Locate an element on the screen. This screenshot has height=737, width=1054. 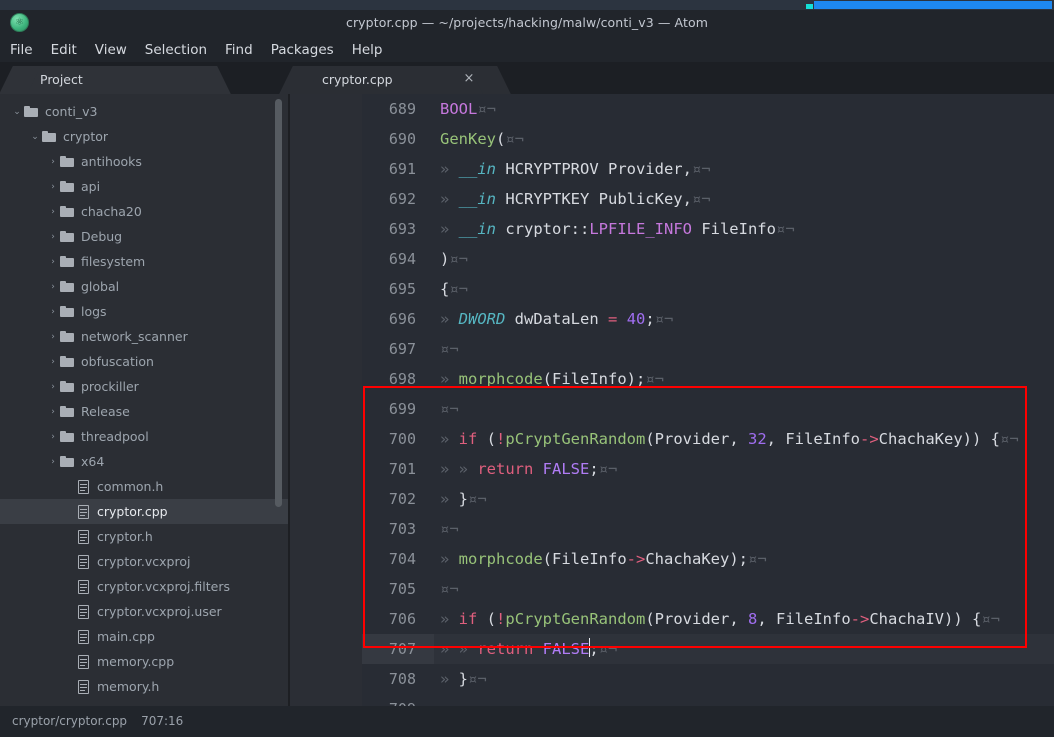
menu-item-packages: Packages is located at coordinates (302, 50).